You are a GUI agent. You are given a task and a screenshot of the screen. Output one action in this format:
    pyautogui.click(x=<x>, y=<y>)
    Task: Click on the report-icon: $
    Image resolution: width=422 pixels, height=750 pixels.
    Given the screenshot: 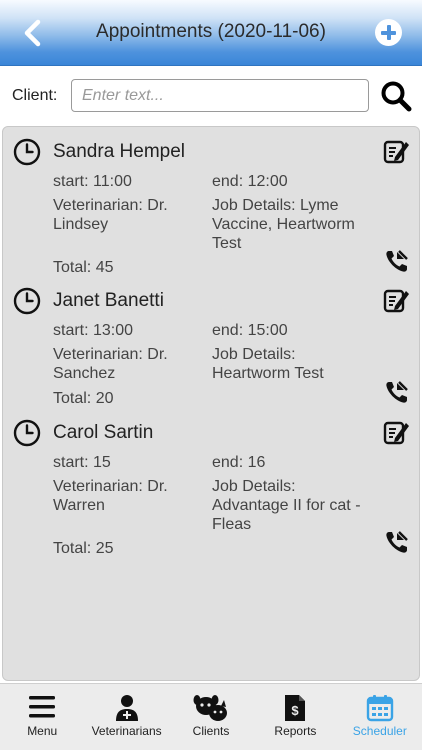 What is the action you would take?
    pyautogui.click(x=295, y=708)
    